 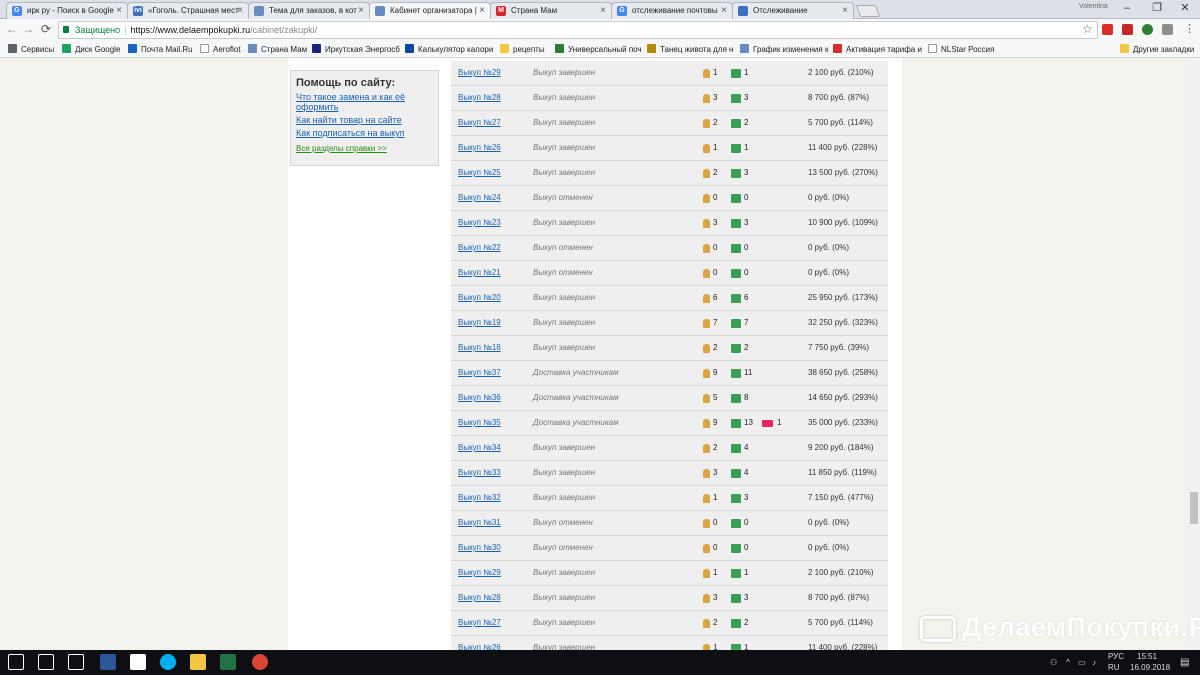 What do you see at coordinates (1068, 662) in the screenshot?
I see `tray-arrow-icon: ^` at bounding box center [1068, 662].